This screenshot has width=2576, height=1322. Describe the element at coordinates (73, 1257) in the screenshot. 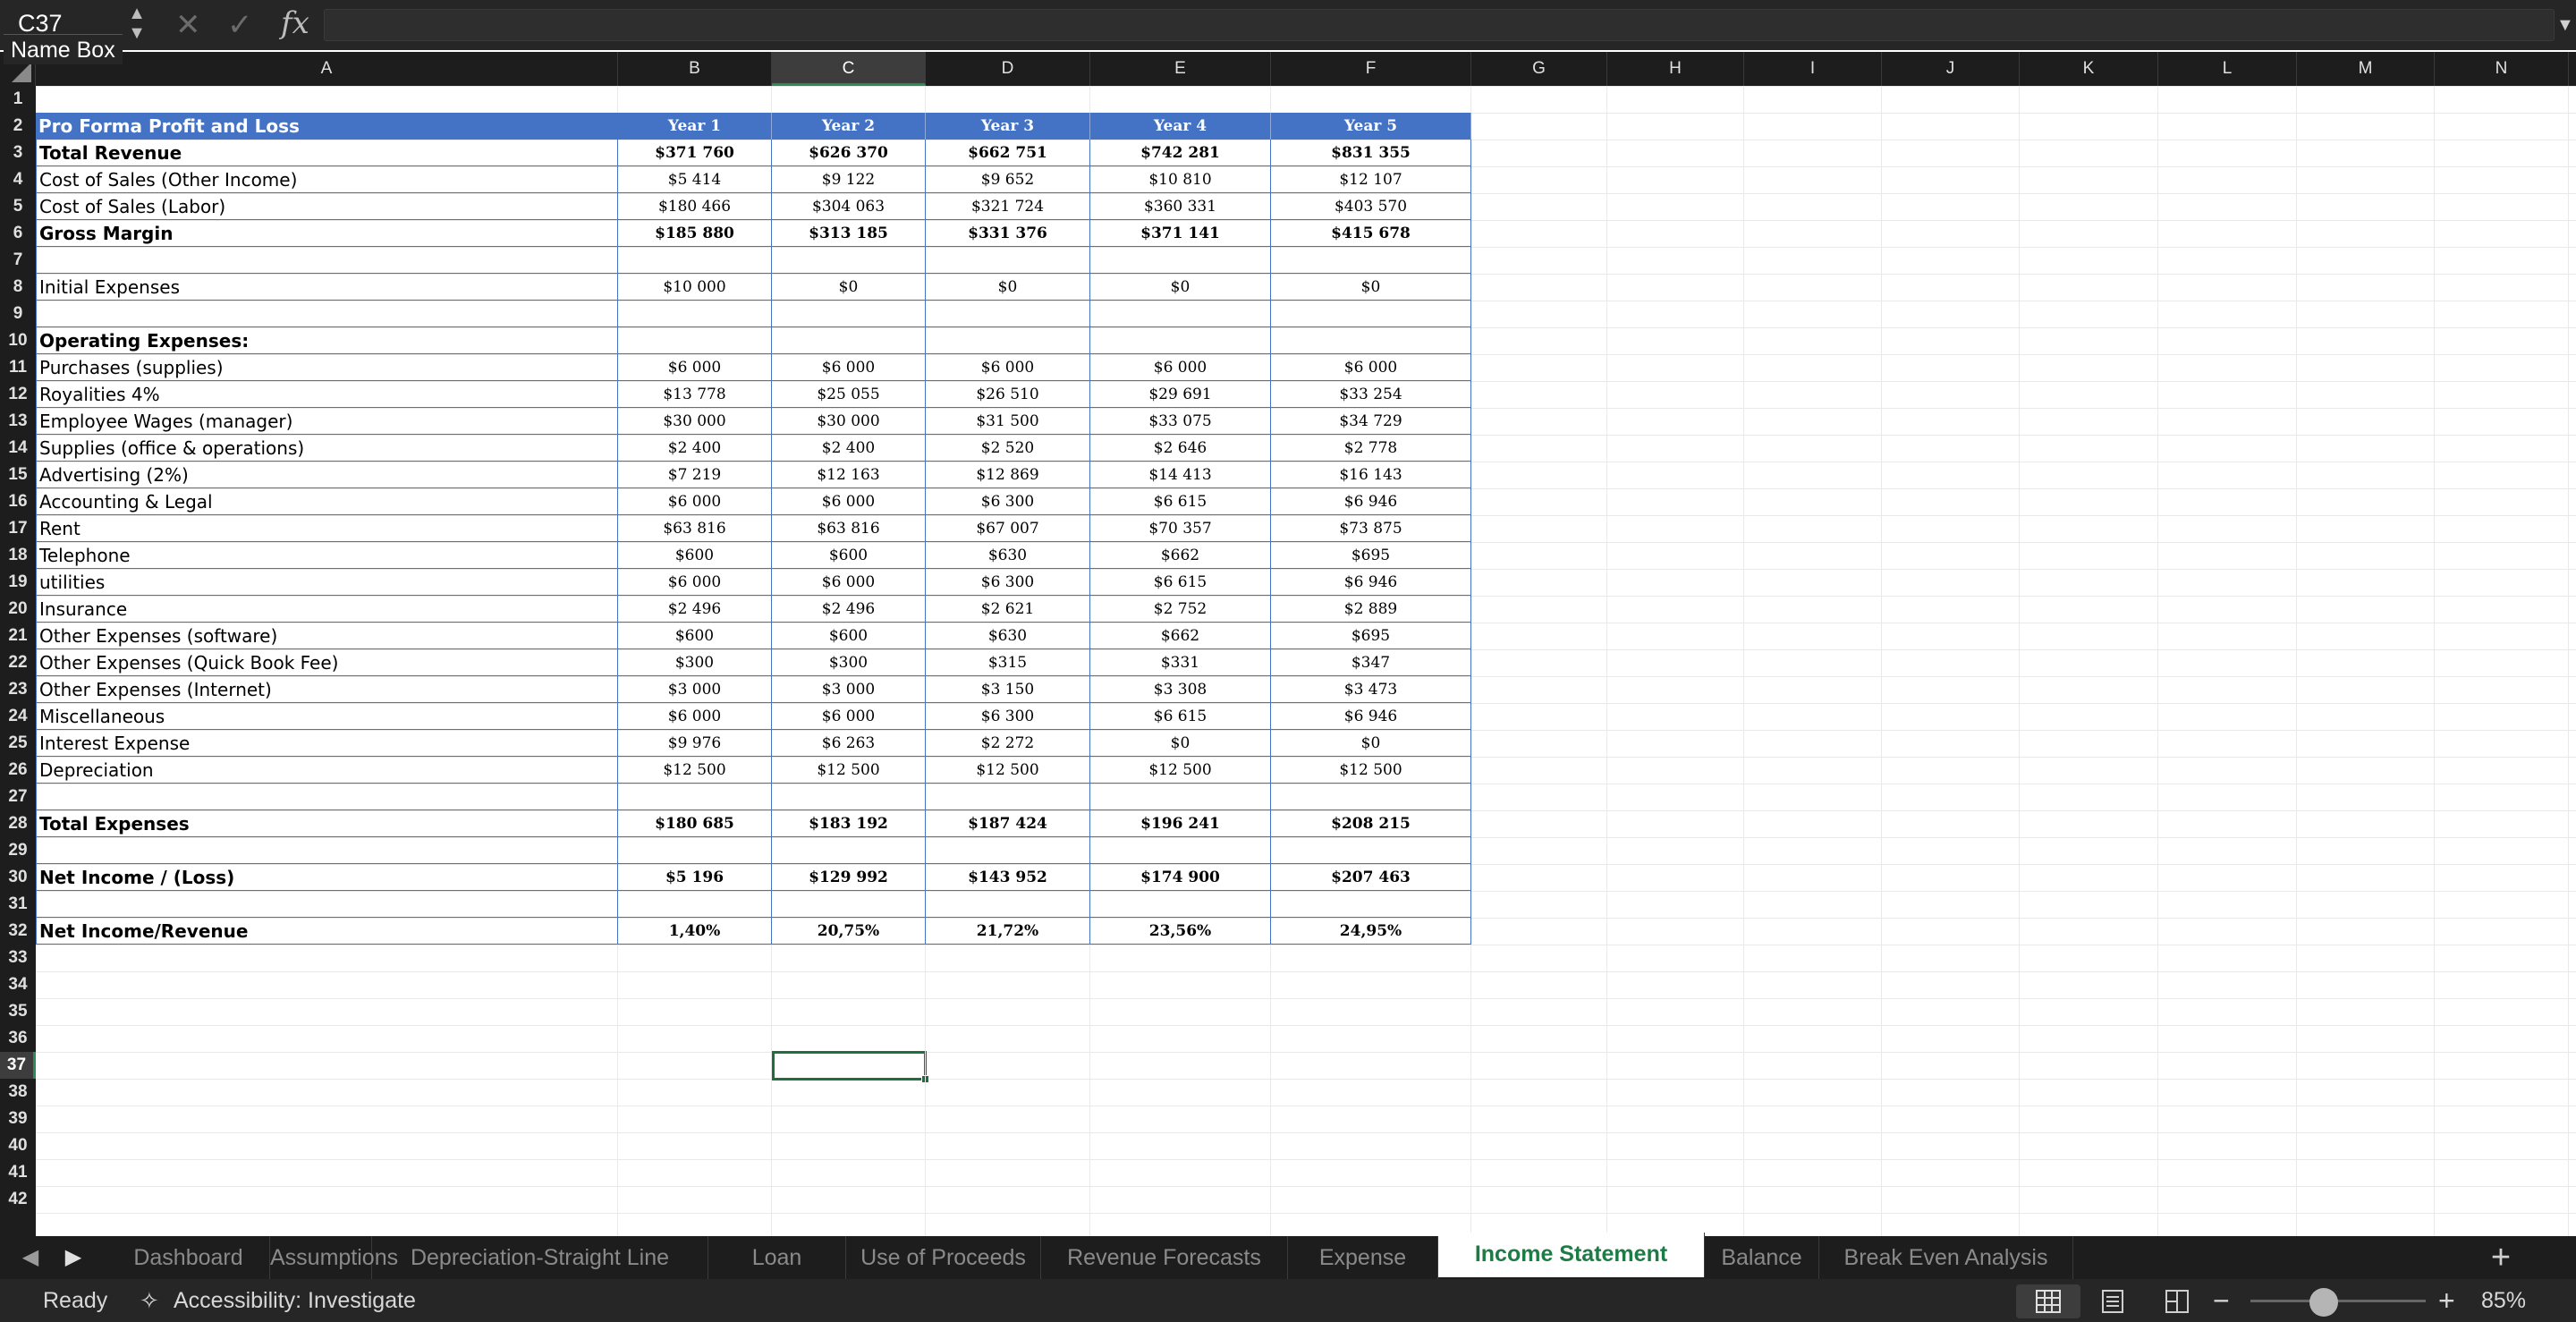

I see `tab-scroll-right-icon: ▶` at that location.